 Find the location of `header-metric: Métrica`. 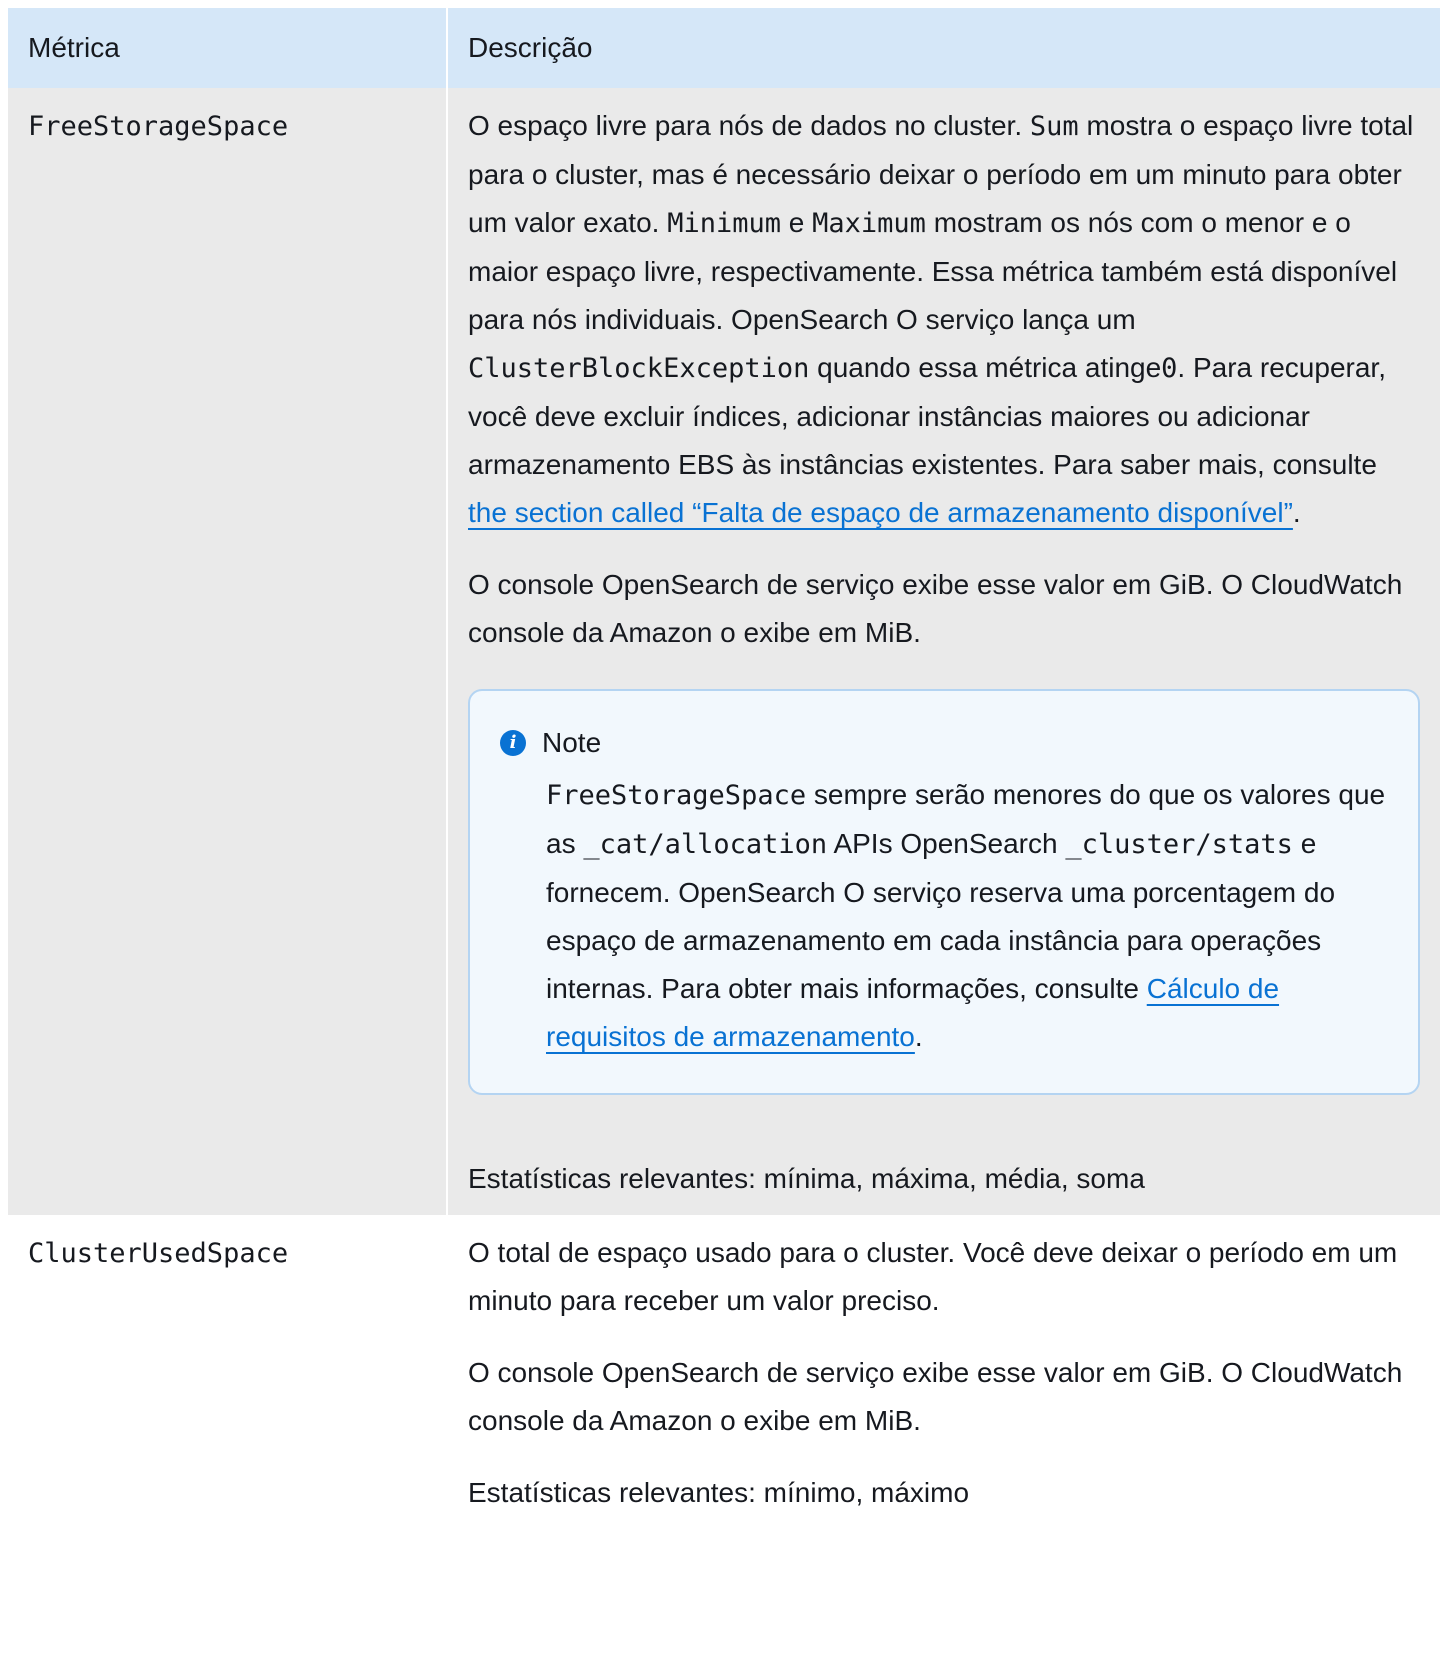

header-metric: Métrica is located at coordinates (228, 48).